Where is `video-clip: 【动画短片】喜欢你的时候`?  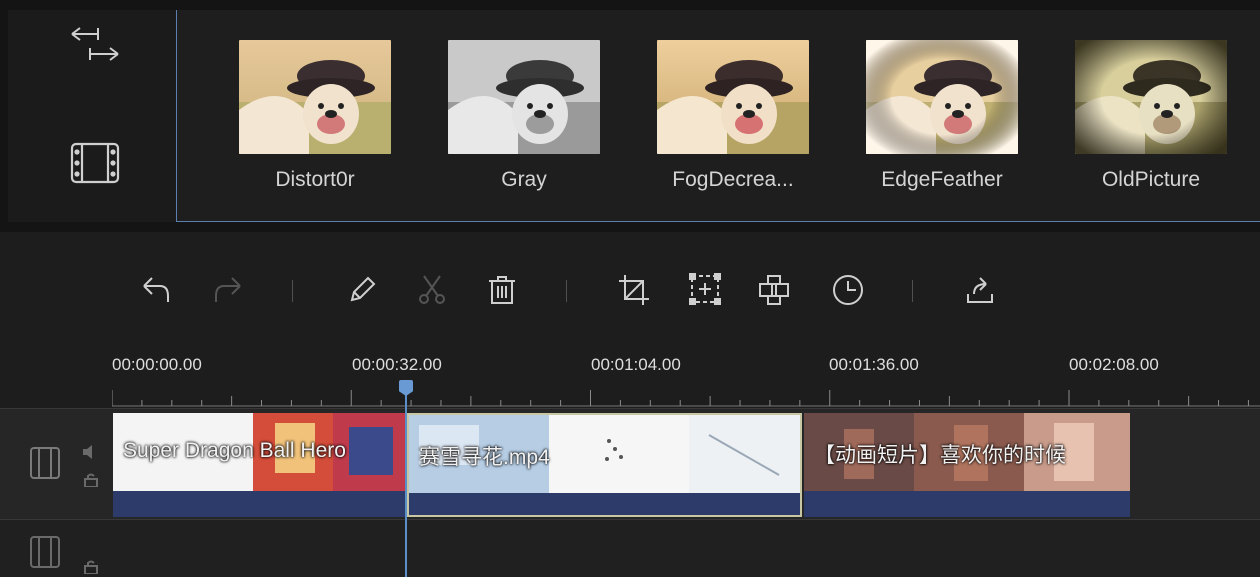 video-clip: 【动画短片】喜欢你的时候 is located at coordinates (967, 465).